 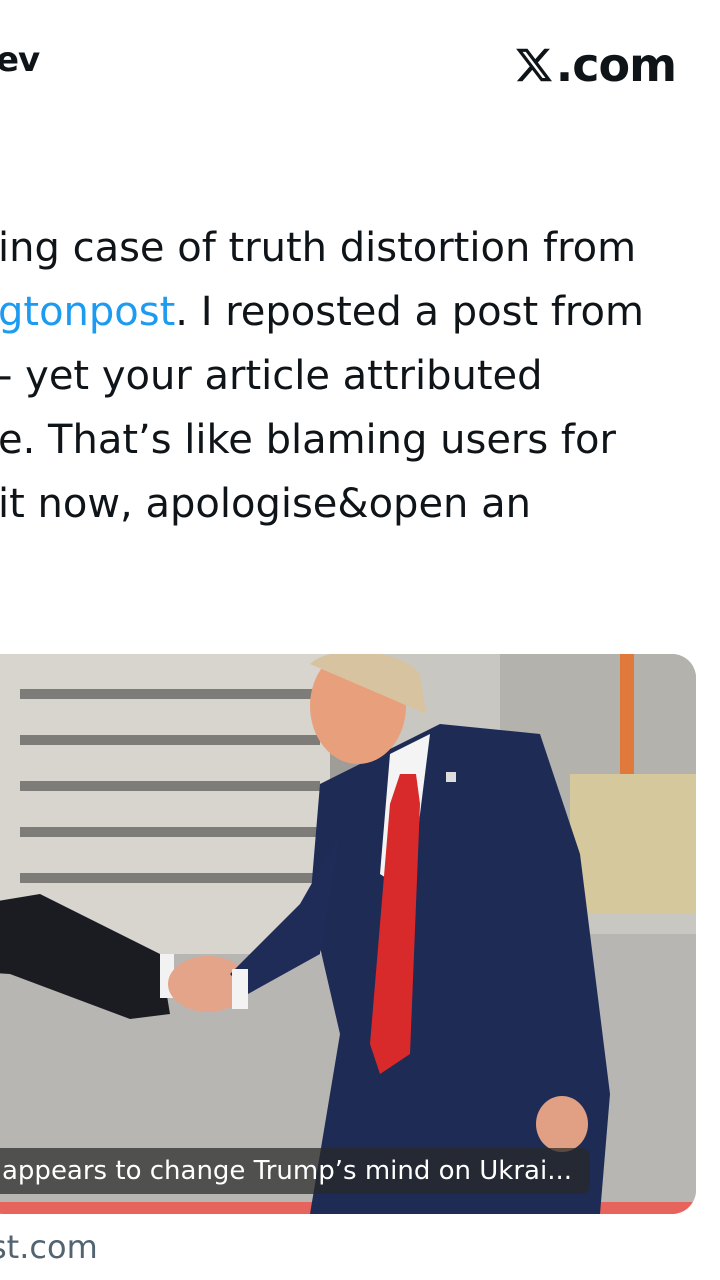 I want to click on tweet-line: - yet your article attributed, so click(x=360, y=376).